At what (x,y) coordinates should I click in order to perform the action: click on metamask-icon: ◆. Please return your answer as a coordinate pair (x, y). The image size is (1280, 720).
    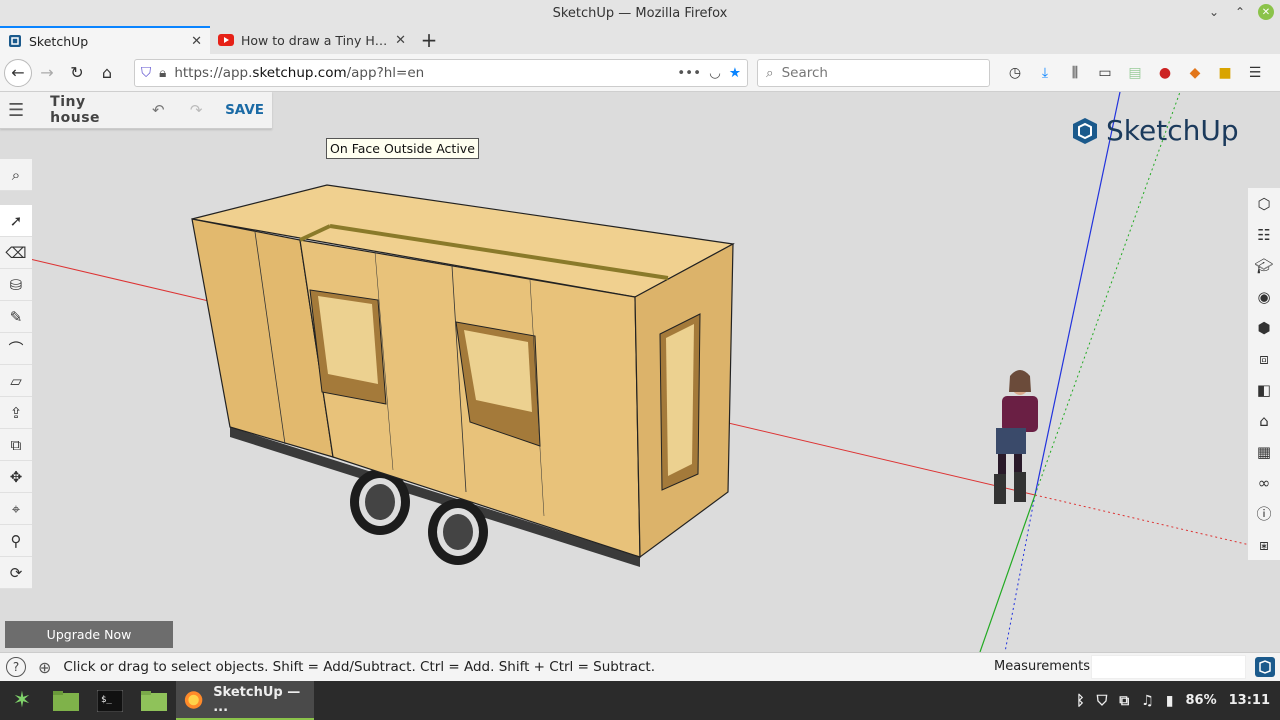
    Looking at the image, I should click on (1195, 73).